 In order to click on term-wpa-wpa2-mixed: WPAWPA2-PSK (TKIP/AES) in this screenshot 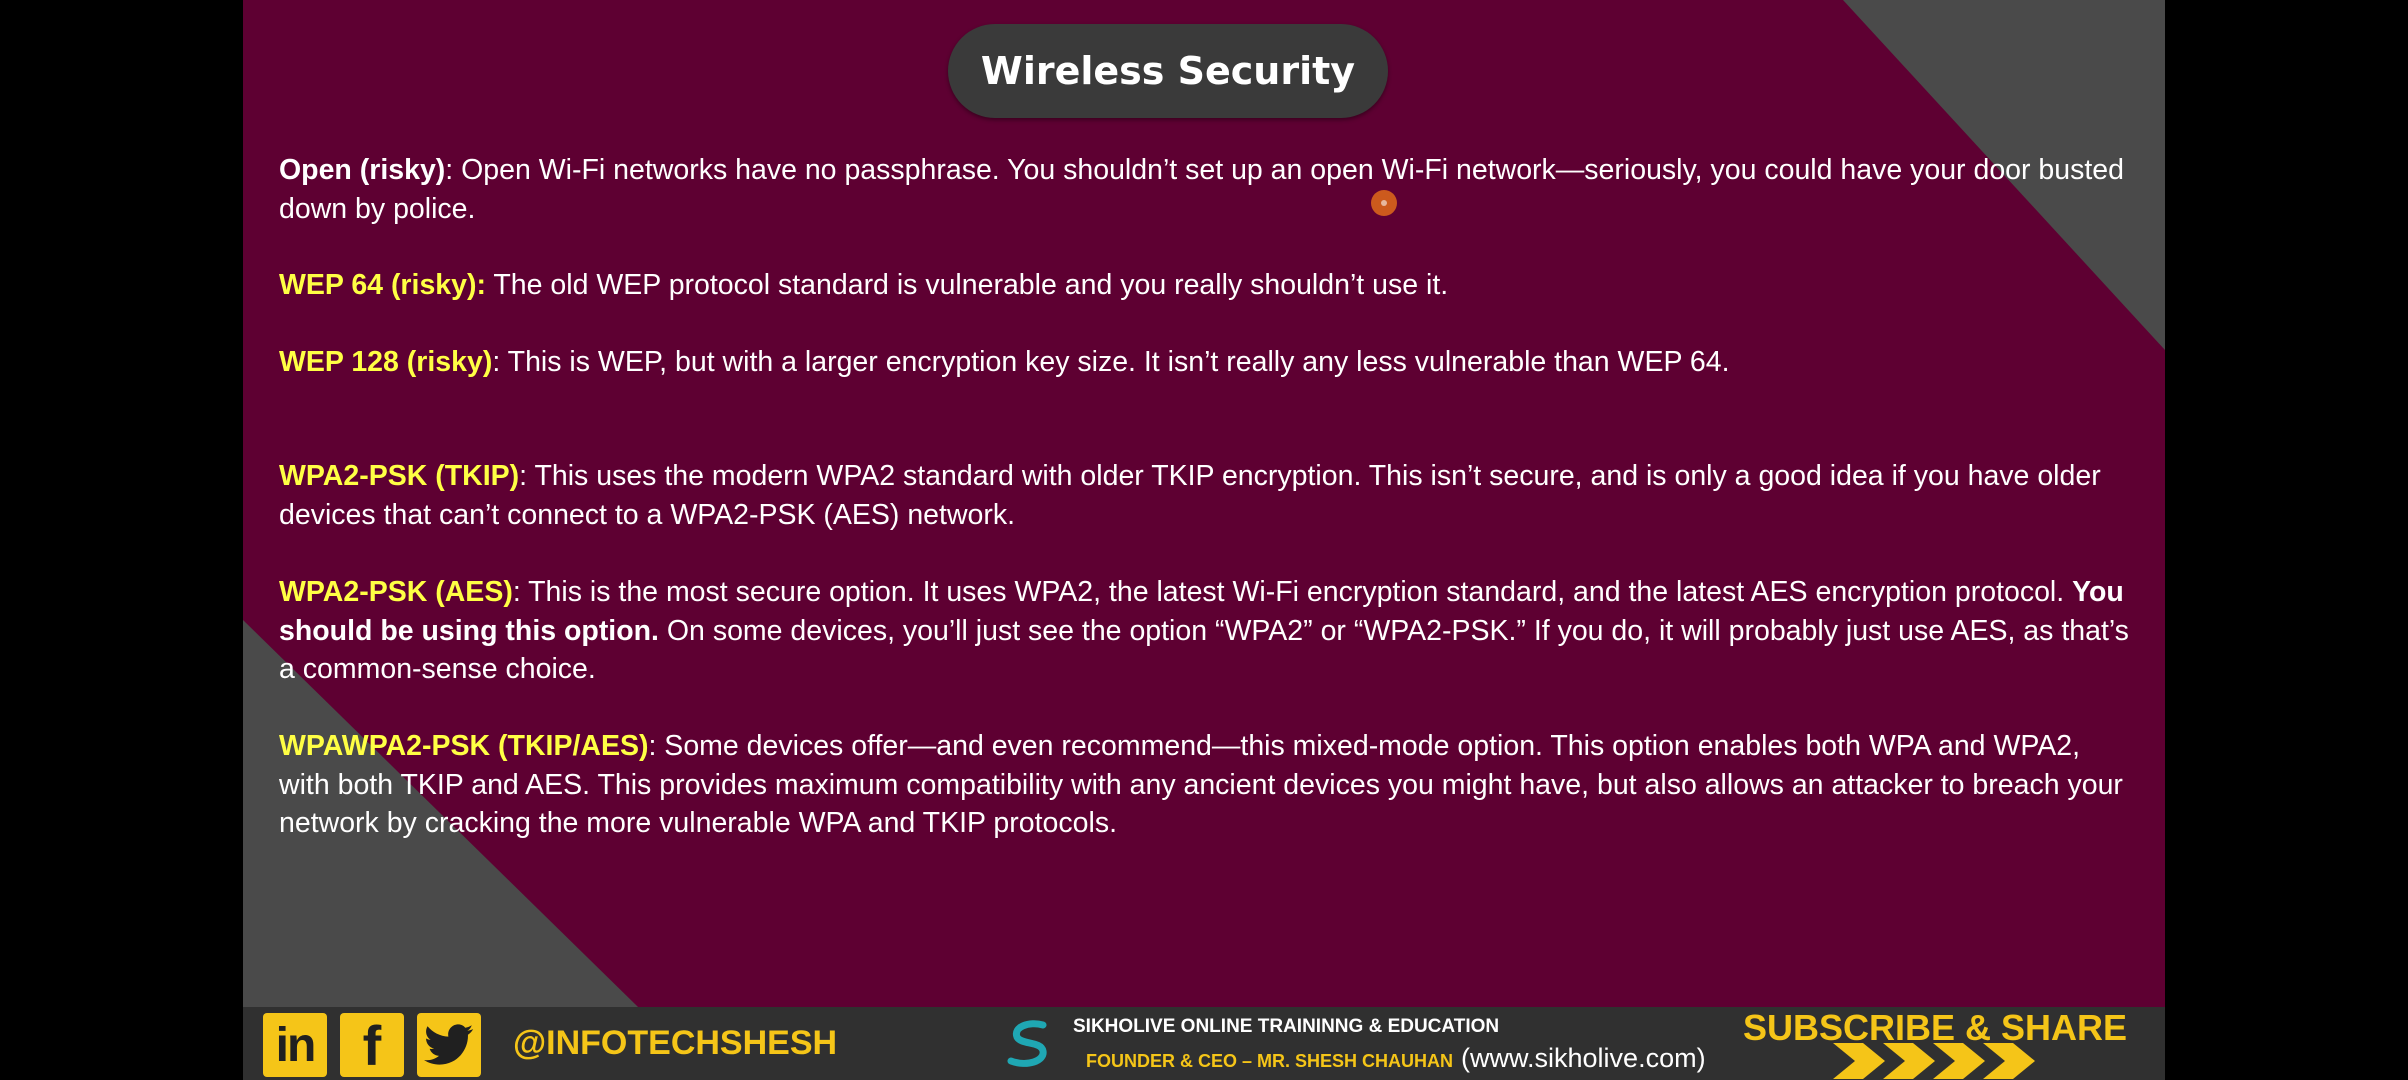, I will do `click(464, 746)`.